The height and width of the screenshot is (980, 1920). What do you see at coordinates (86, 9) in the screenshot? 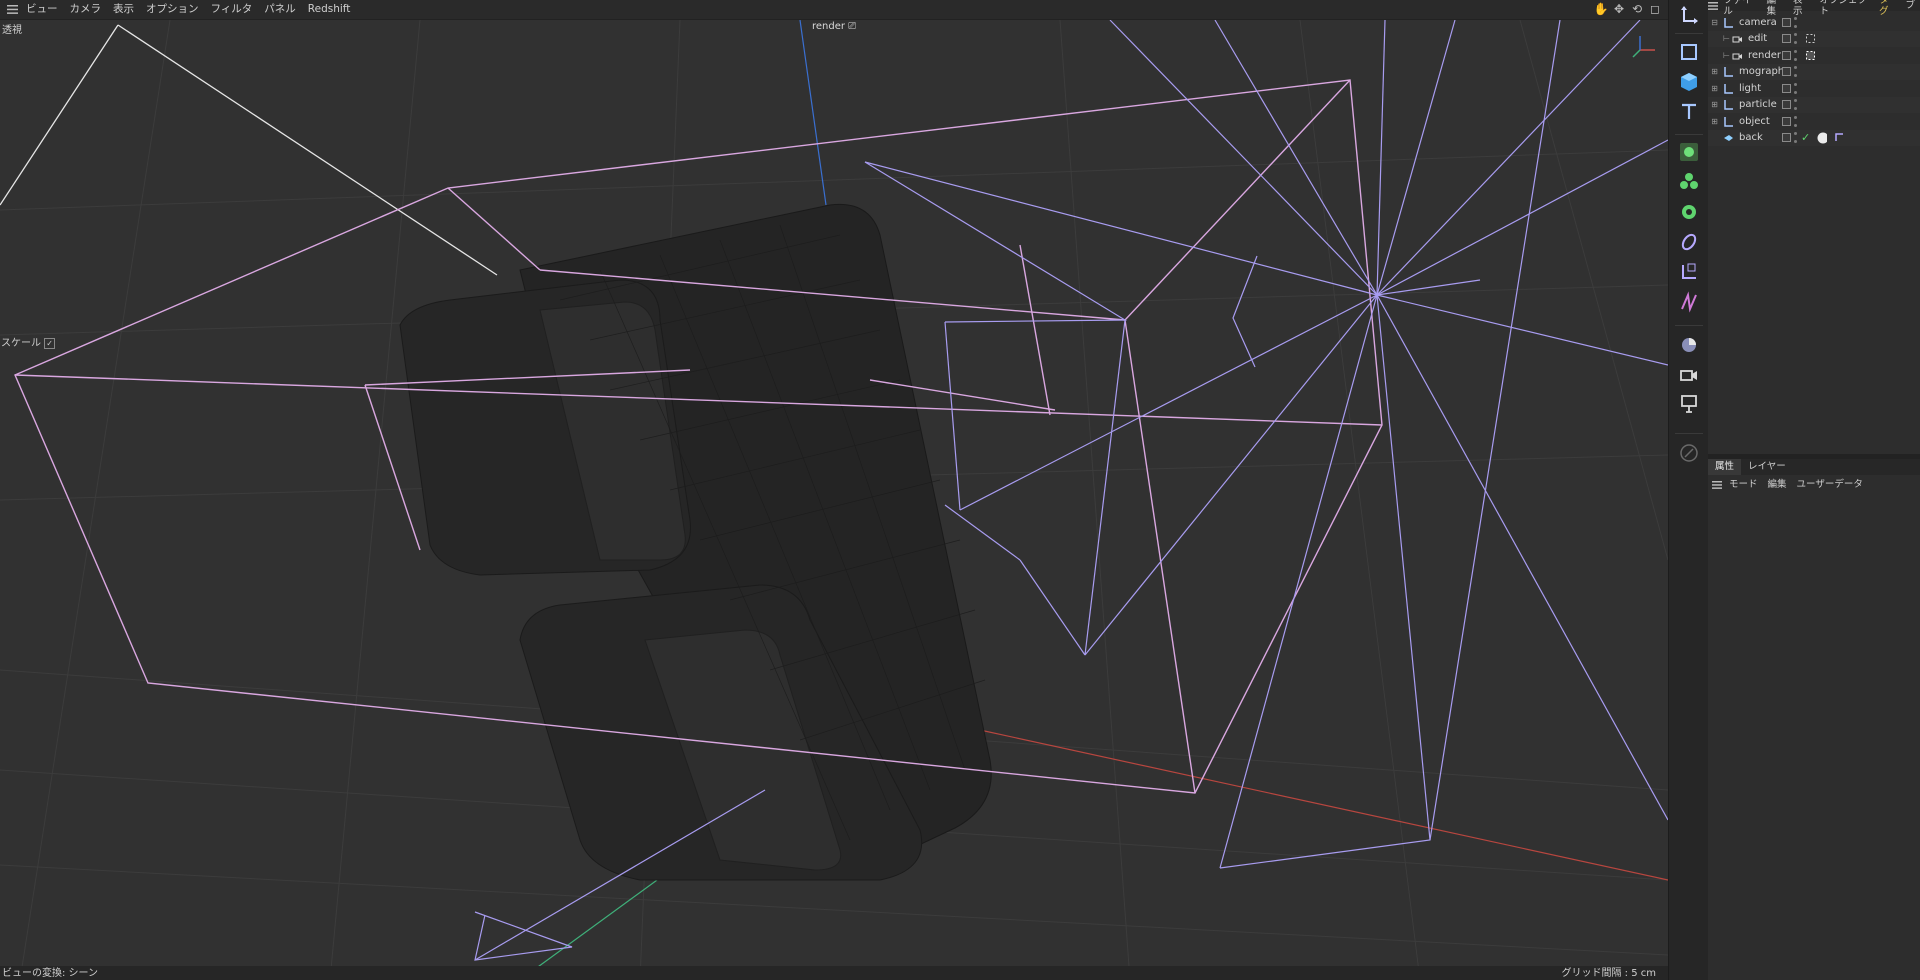
I see `menu-camera: カメラ` at bounding box center [86, 9].